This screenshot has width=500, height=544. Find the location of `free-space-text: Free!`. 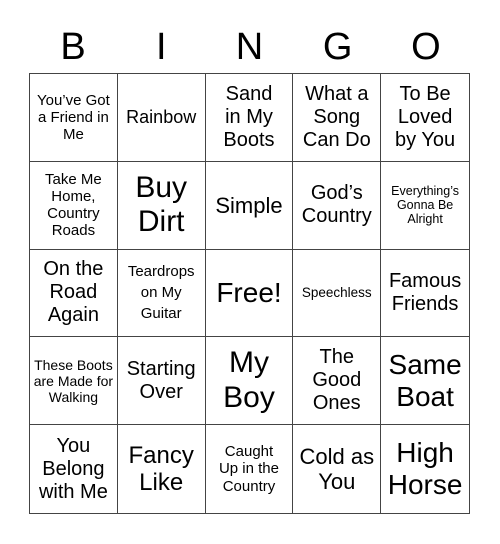

free-space-text: Free! is located at coordinates (249, 292).